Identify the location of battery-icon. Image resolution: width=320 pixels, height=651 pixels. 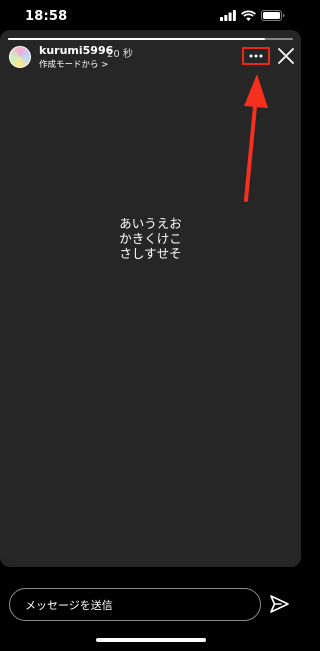
(273, 15).